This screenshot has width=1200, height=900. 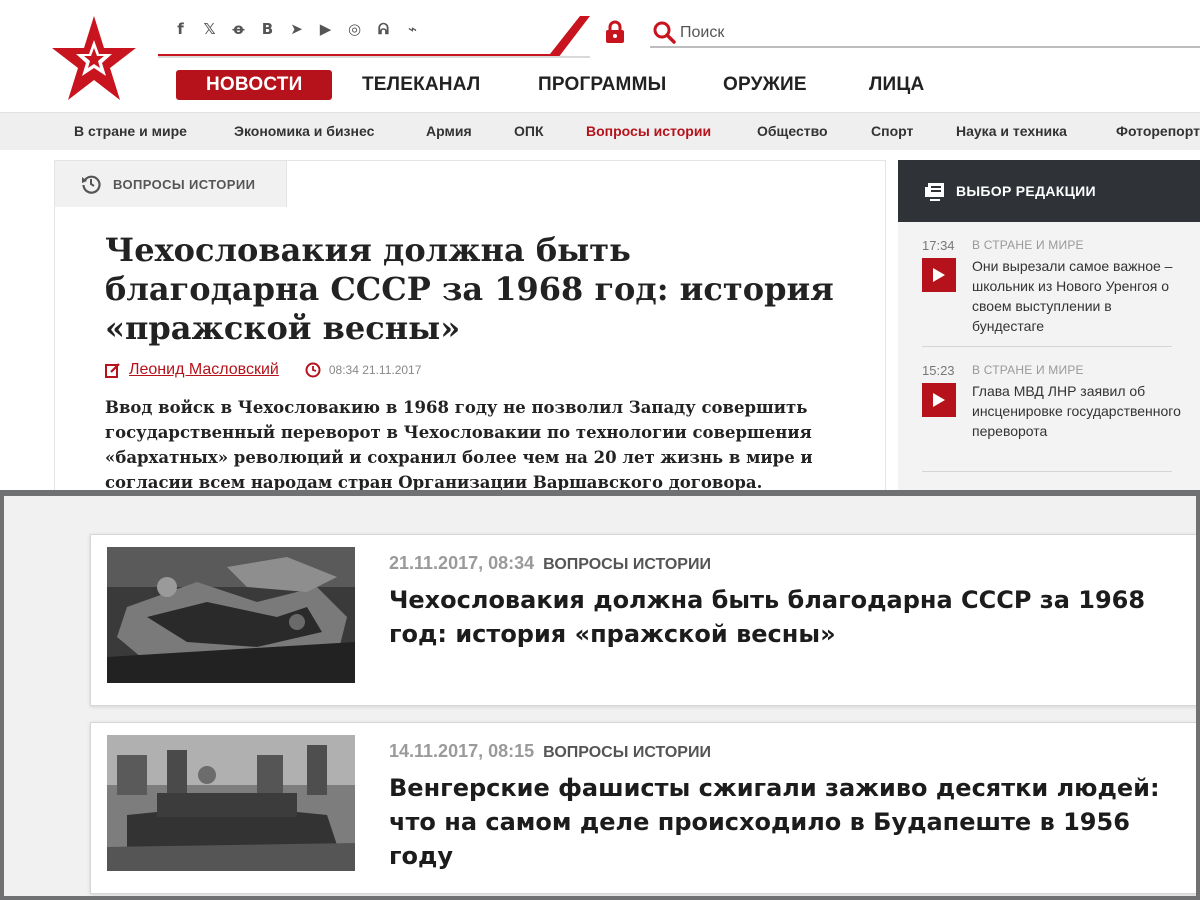 I want to click on facebook-icon: f, so click(x=180, y=29).